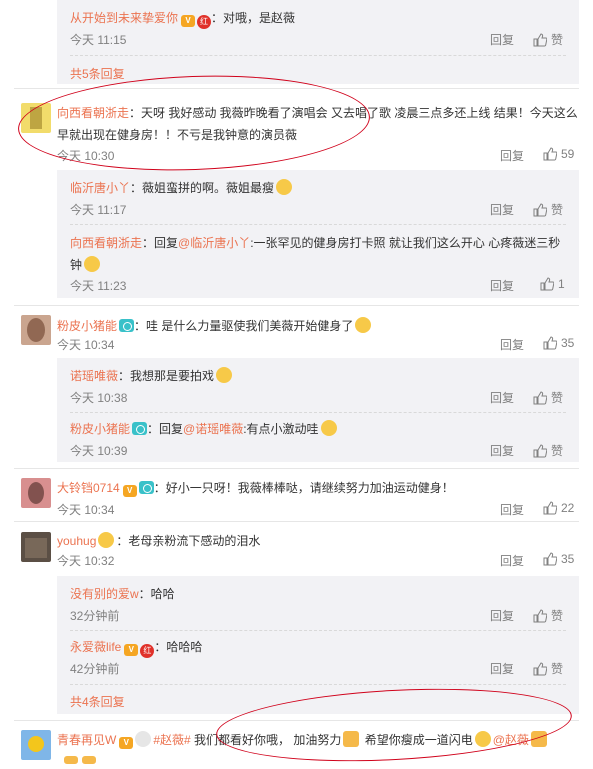 This screenshot has width=593, height=769. I want to click on username-link: 向西看朝浙走, so click(106, 243).